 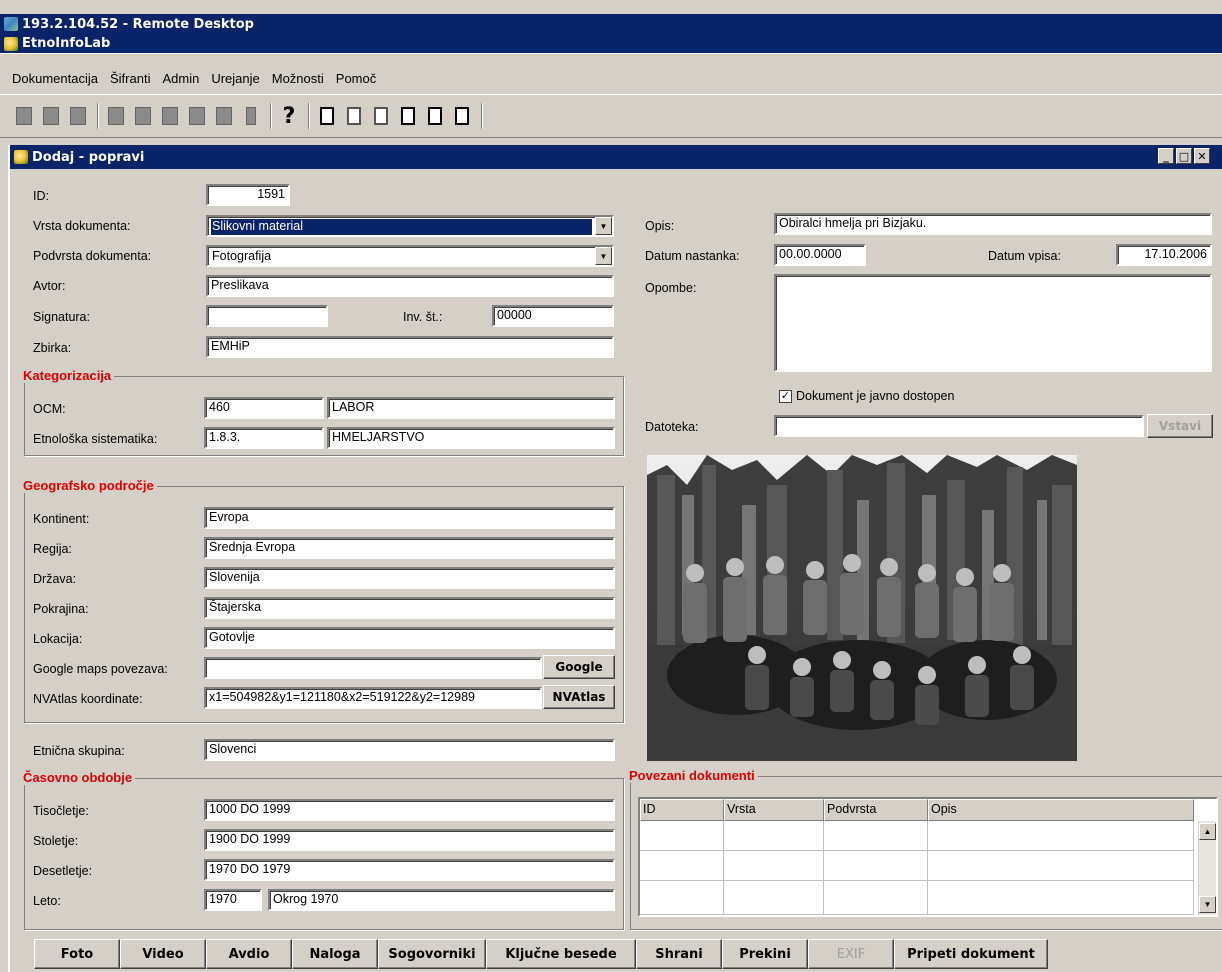 I want to click on scroll-down-icon: ▼, so click(x=1207, y=904).